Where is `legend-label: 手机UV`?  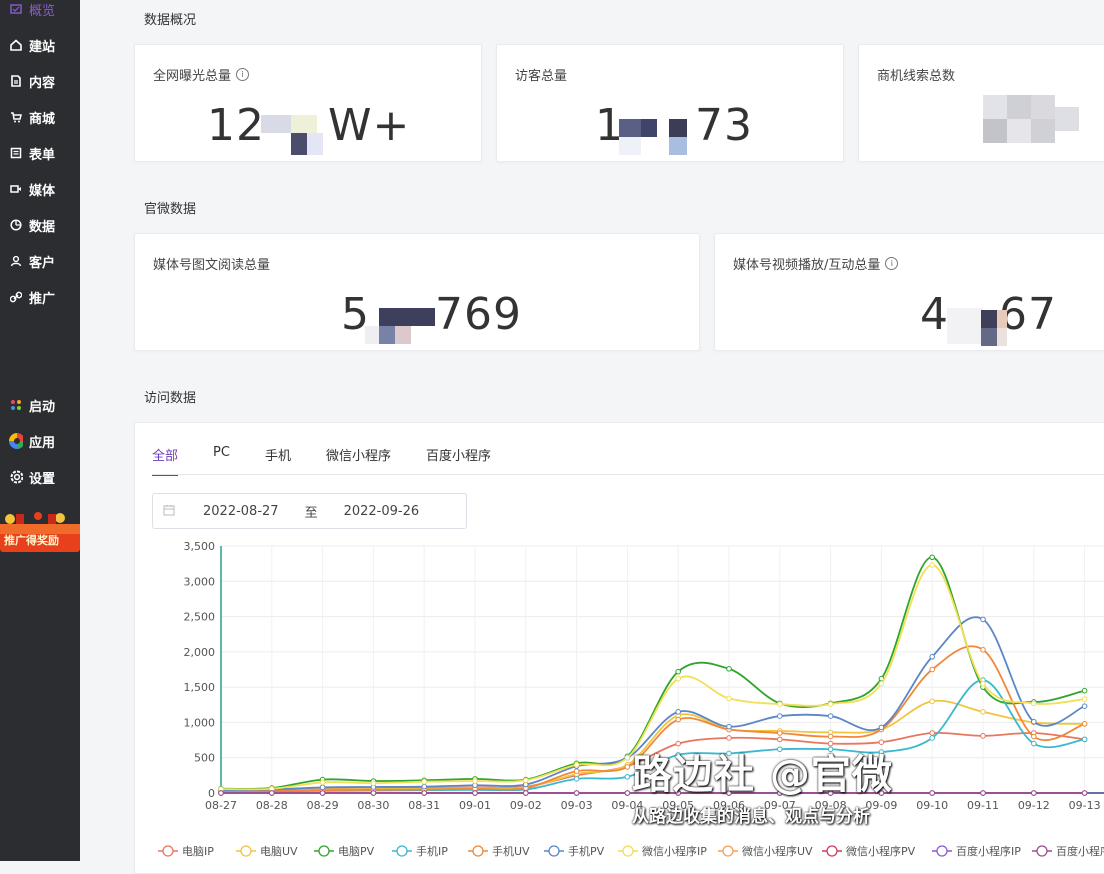
legend-label: 手机UV is located at coordinates (511, 851).